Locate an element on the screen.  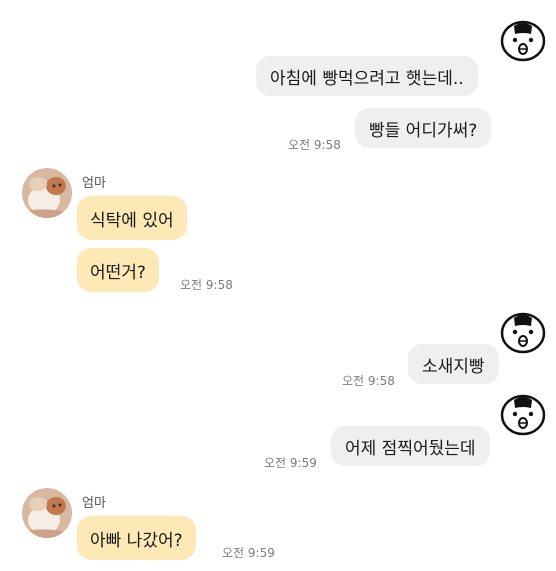
message-text: 소새지빵 is located at coordinates (453, 366).